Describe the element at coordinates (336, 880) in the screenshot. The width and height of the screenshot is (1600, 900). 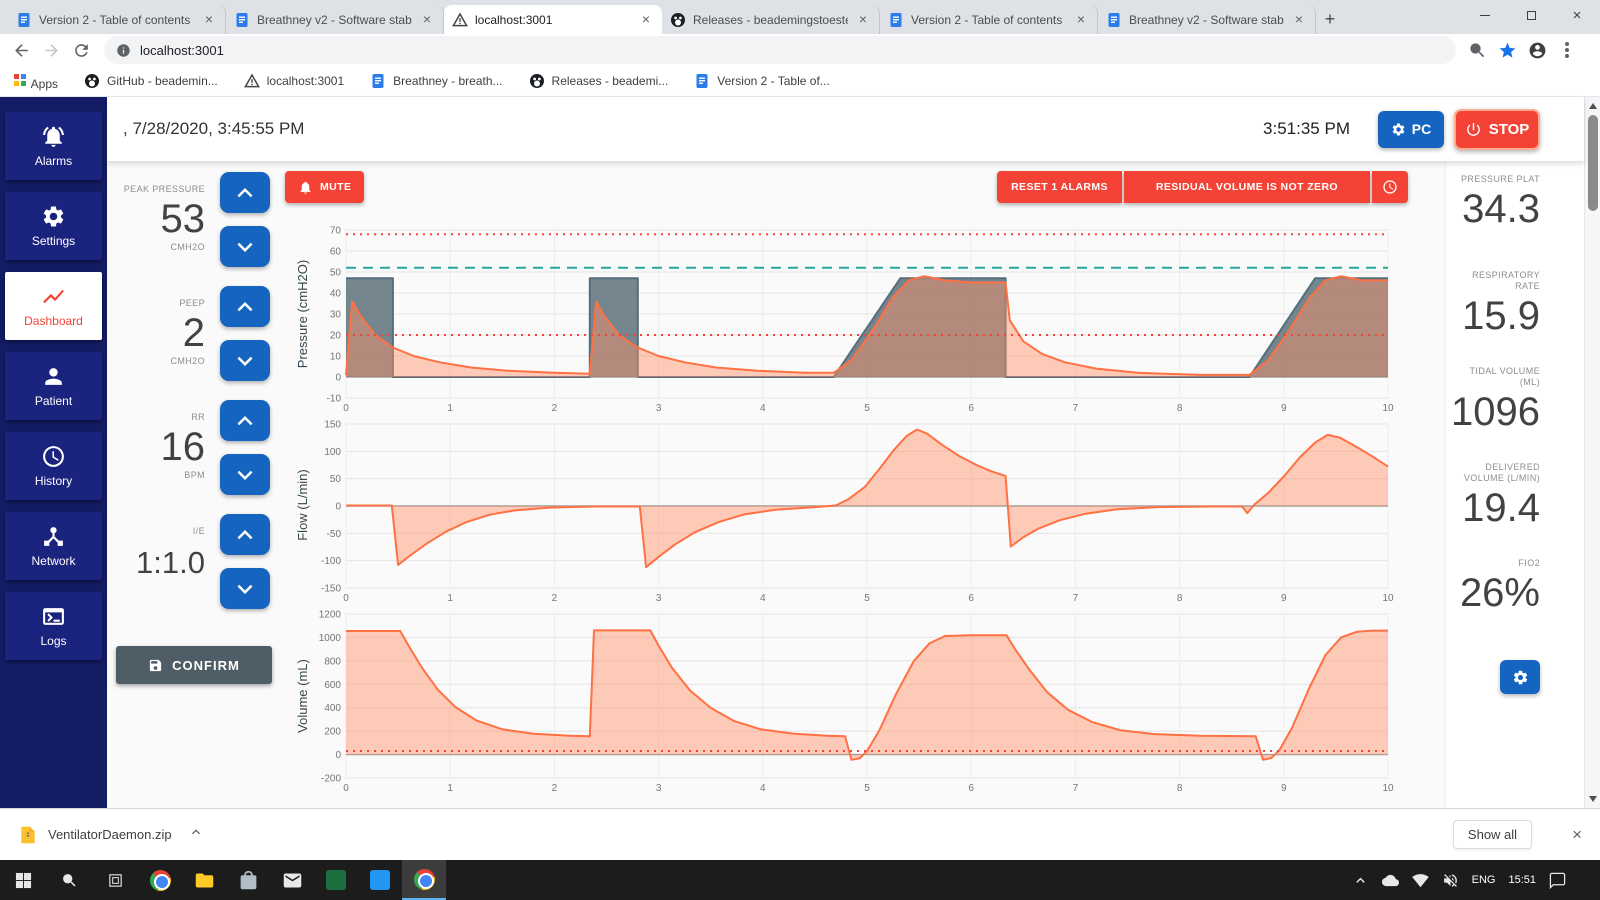
I see `taskbar-app-excel` at that location.